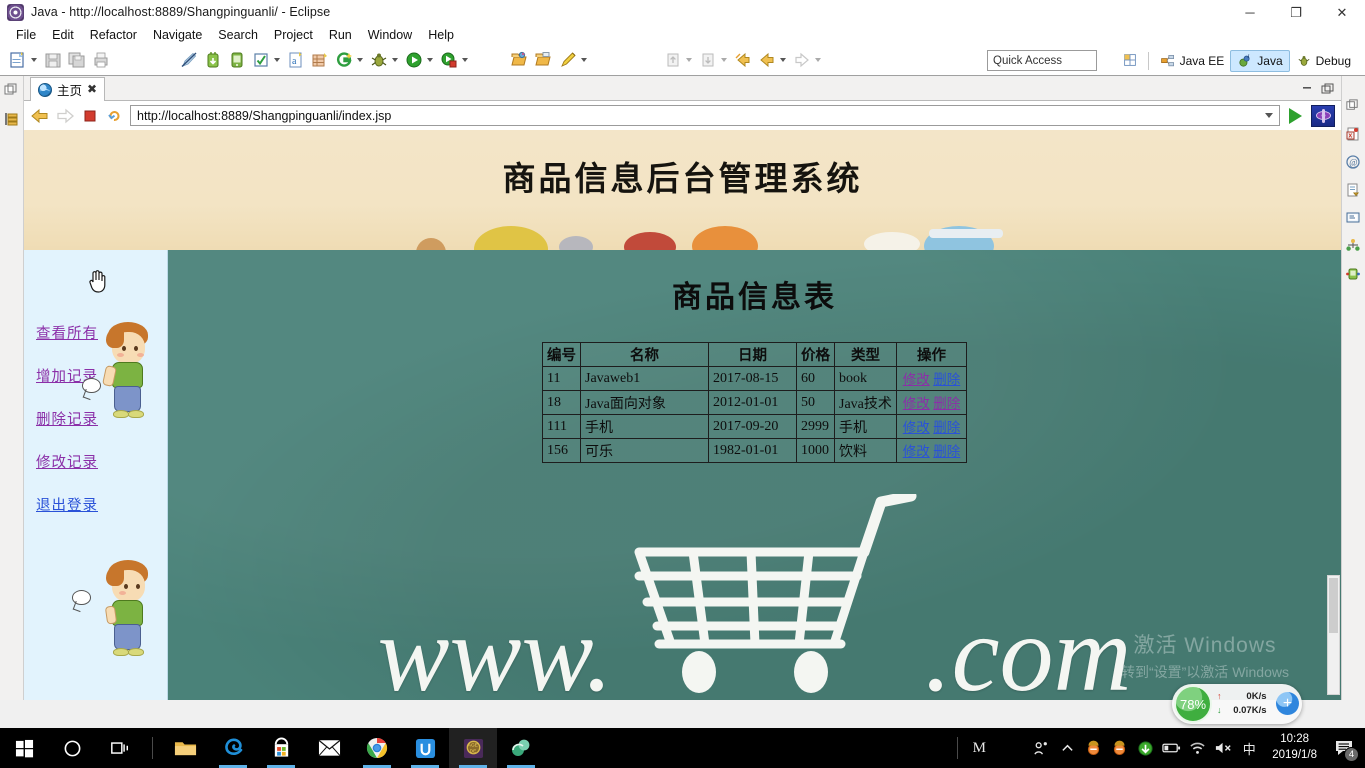  What do you see at coordinates (1269, 115) in the screenshot?
I see `url-dropdown-icon` at bounding box center [1269, 115].